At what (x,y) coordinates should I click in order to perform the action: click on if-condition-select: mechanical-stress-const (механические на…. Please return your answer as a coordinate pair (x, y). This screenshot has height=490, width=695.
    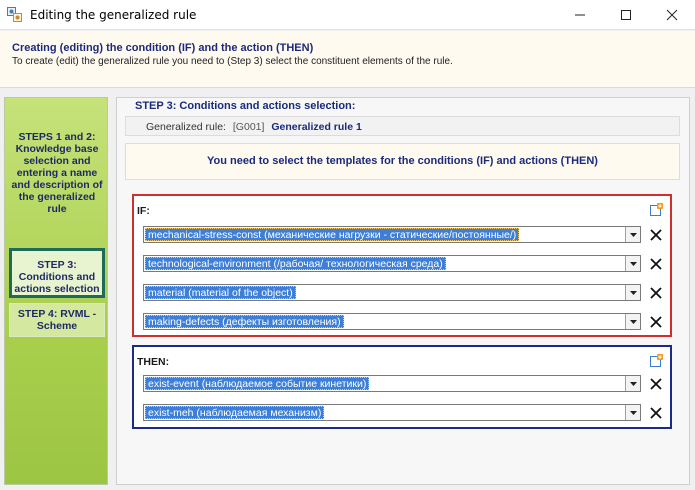
    Looking at the image, I should click on (392, 234).